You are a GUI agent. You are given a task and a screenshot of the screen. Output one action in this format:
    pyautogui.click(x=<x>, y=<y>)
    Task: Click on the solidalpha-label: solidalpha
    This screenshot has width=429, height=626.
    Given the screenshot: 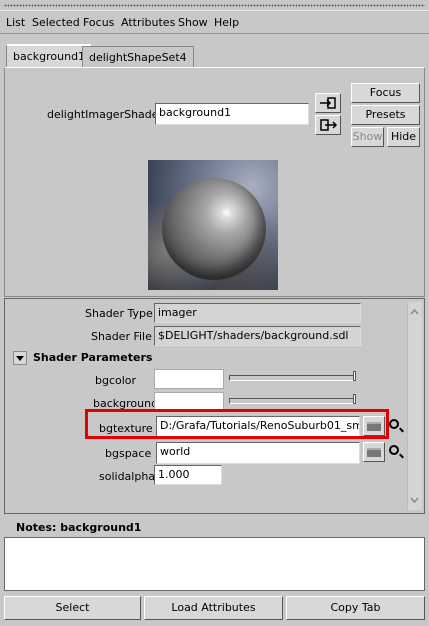 What is the action you would take?
    pyautogui.click(x=127, y=476)
    